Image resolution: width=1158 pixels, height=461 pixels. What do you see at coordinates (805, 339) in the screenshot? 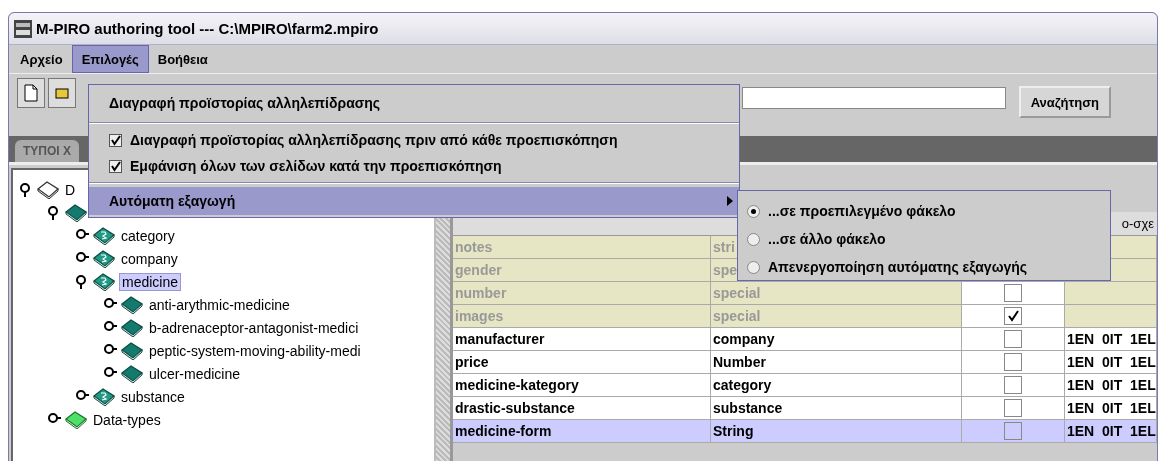
I see `table-row: manufacturer company 1EN 0IT 1EL` at bounding box center [805, 339].